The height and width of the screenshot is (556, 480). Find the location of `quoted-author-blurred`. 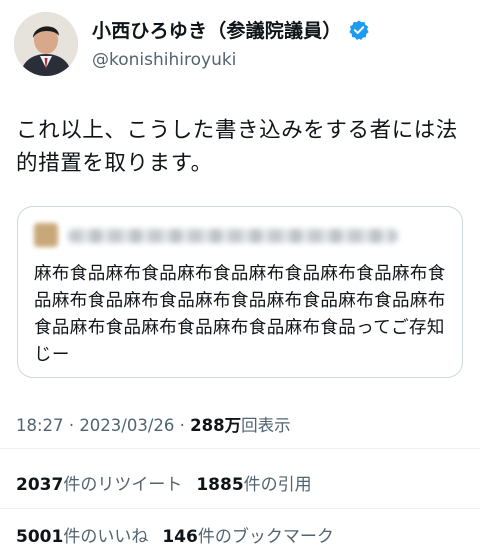

quoted-author-blurred is located at coordinates (219, 236).